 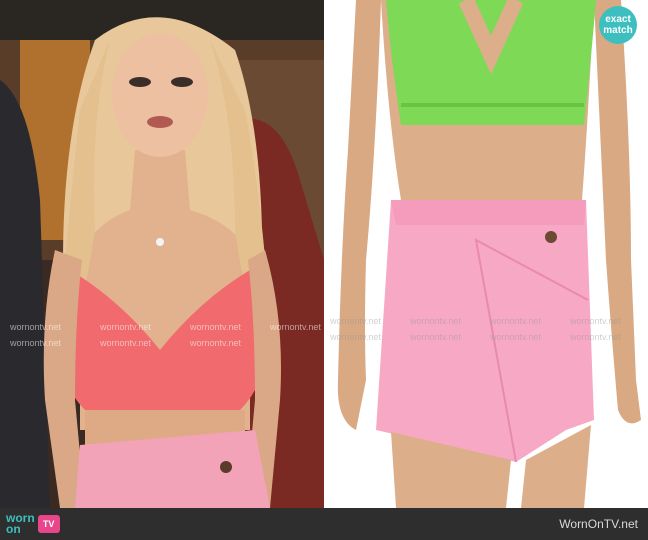 What do you see at coordinates (618, 30) in the screenshot?
I see `badge-line-match: match` at bounding box center [618, 30].